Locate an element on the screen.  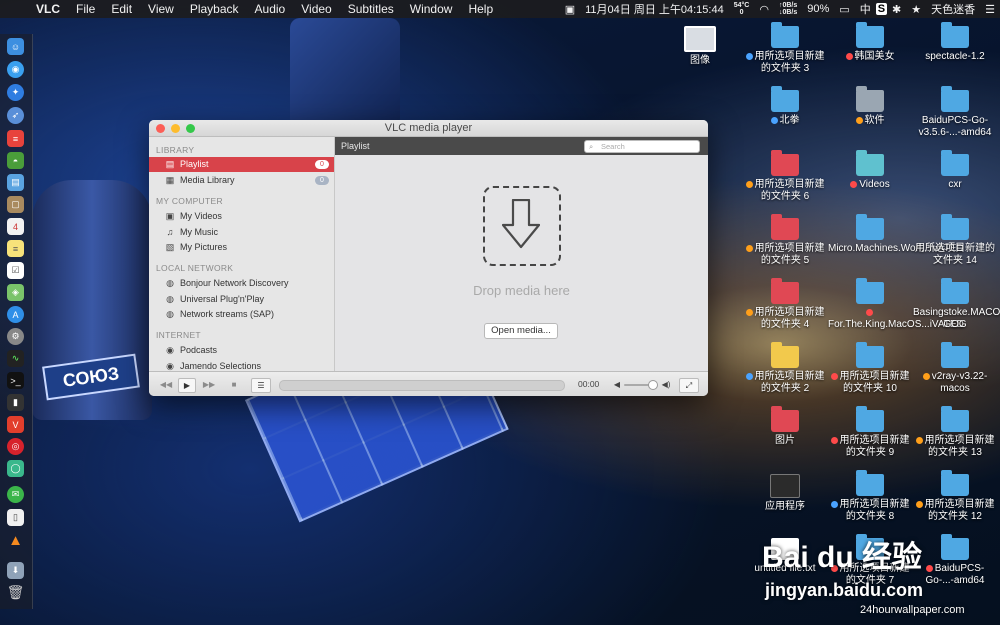
battery-percent: 90% is located at coordinates (818, 9).